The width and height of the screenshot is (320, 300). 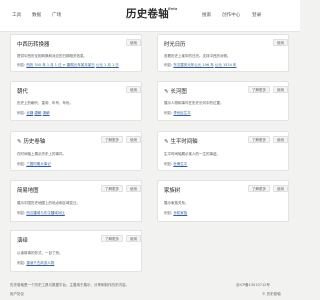 I want to click on card-life-timeline: ✎ 生平时间轴 了解更多 使用 生平时间轴展示某人的一生的事迹。 例如: 杜甫生平, so click(x=223, y=151).